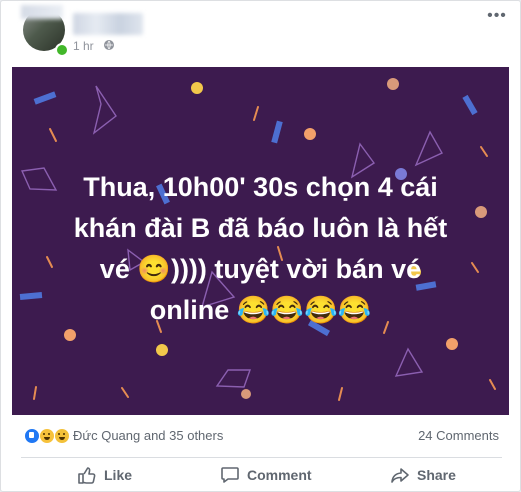 This screenshot has width=521, height=492. I want to click on comment-button: Comment, so click(266, 475).